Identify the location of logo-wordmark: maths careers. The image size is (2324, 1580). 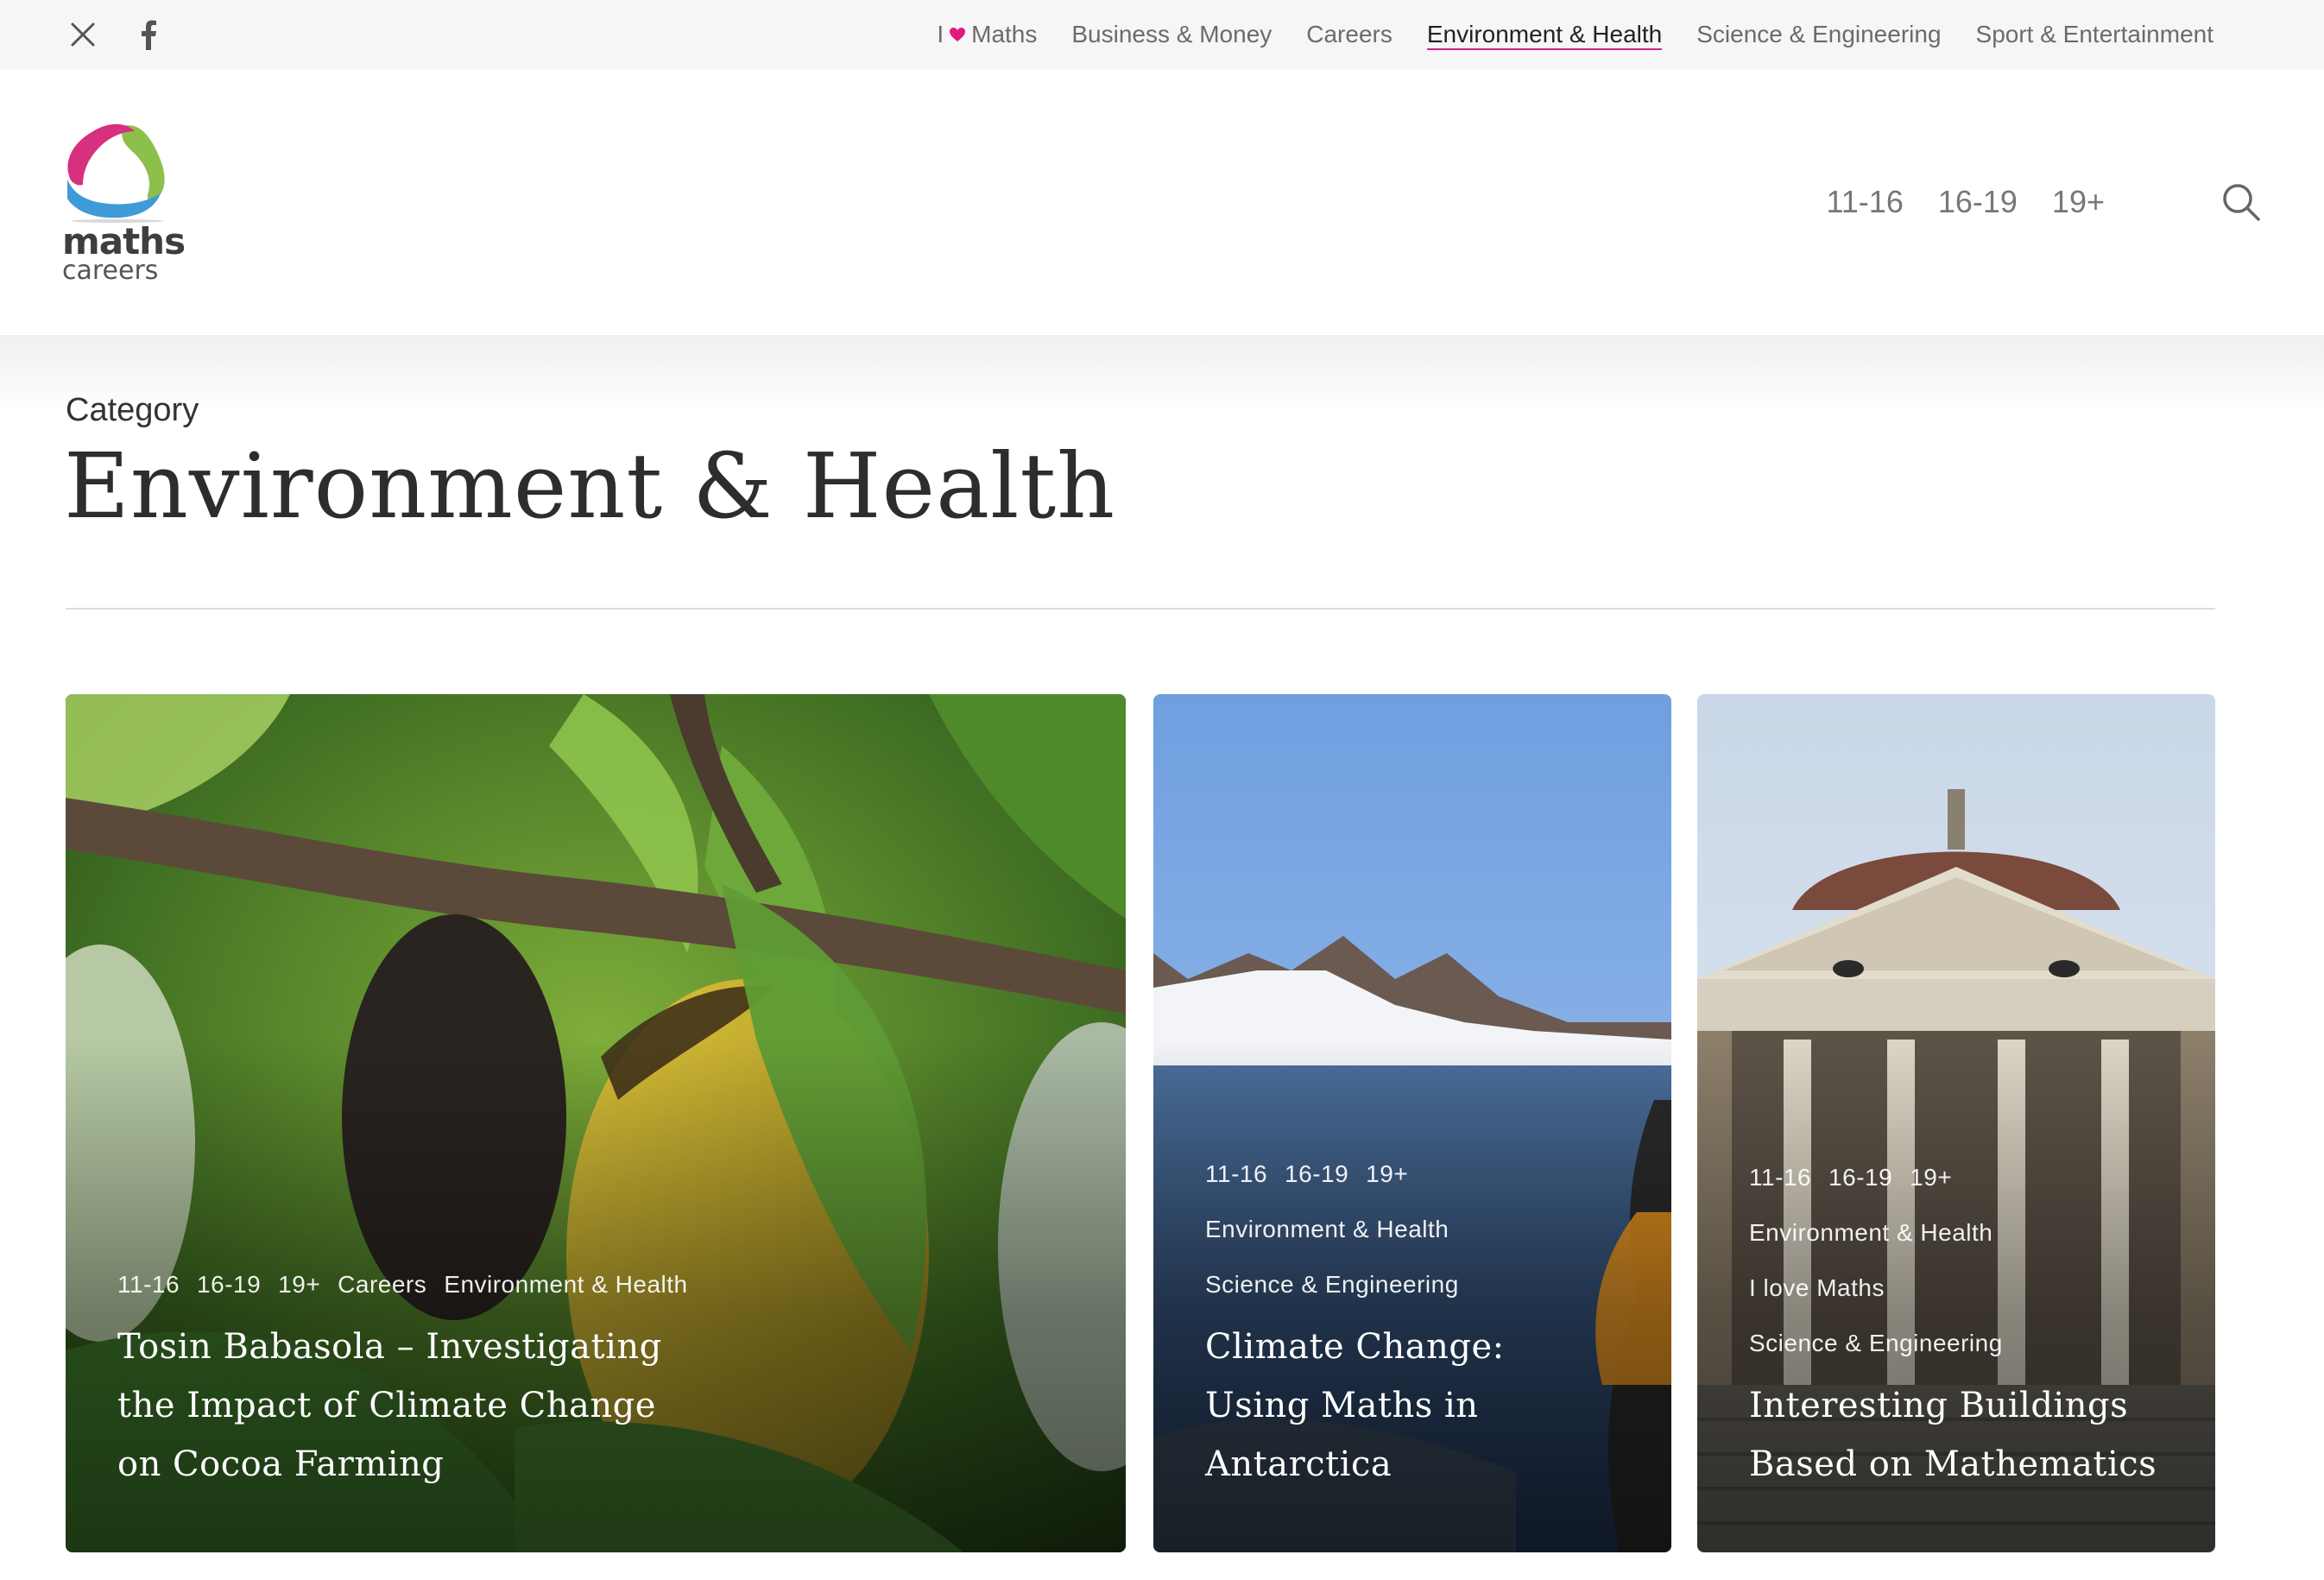
(124, 253).